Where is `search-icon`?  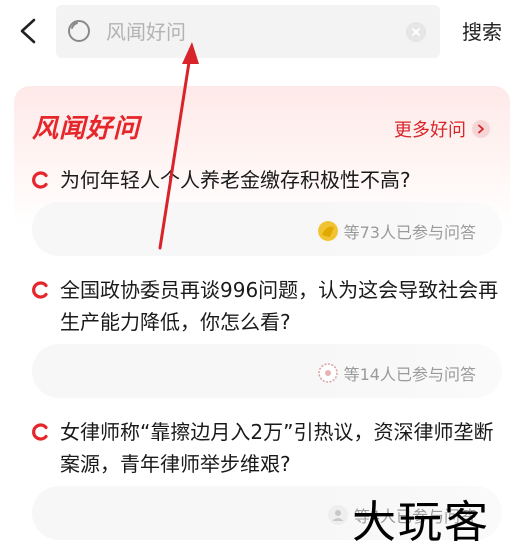 search-icon is located at coordinates (79, 31).